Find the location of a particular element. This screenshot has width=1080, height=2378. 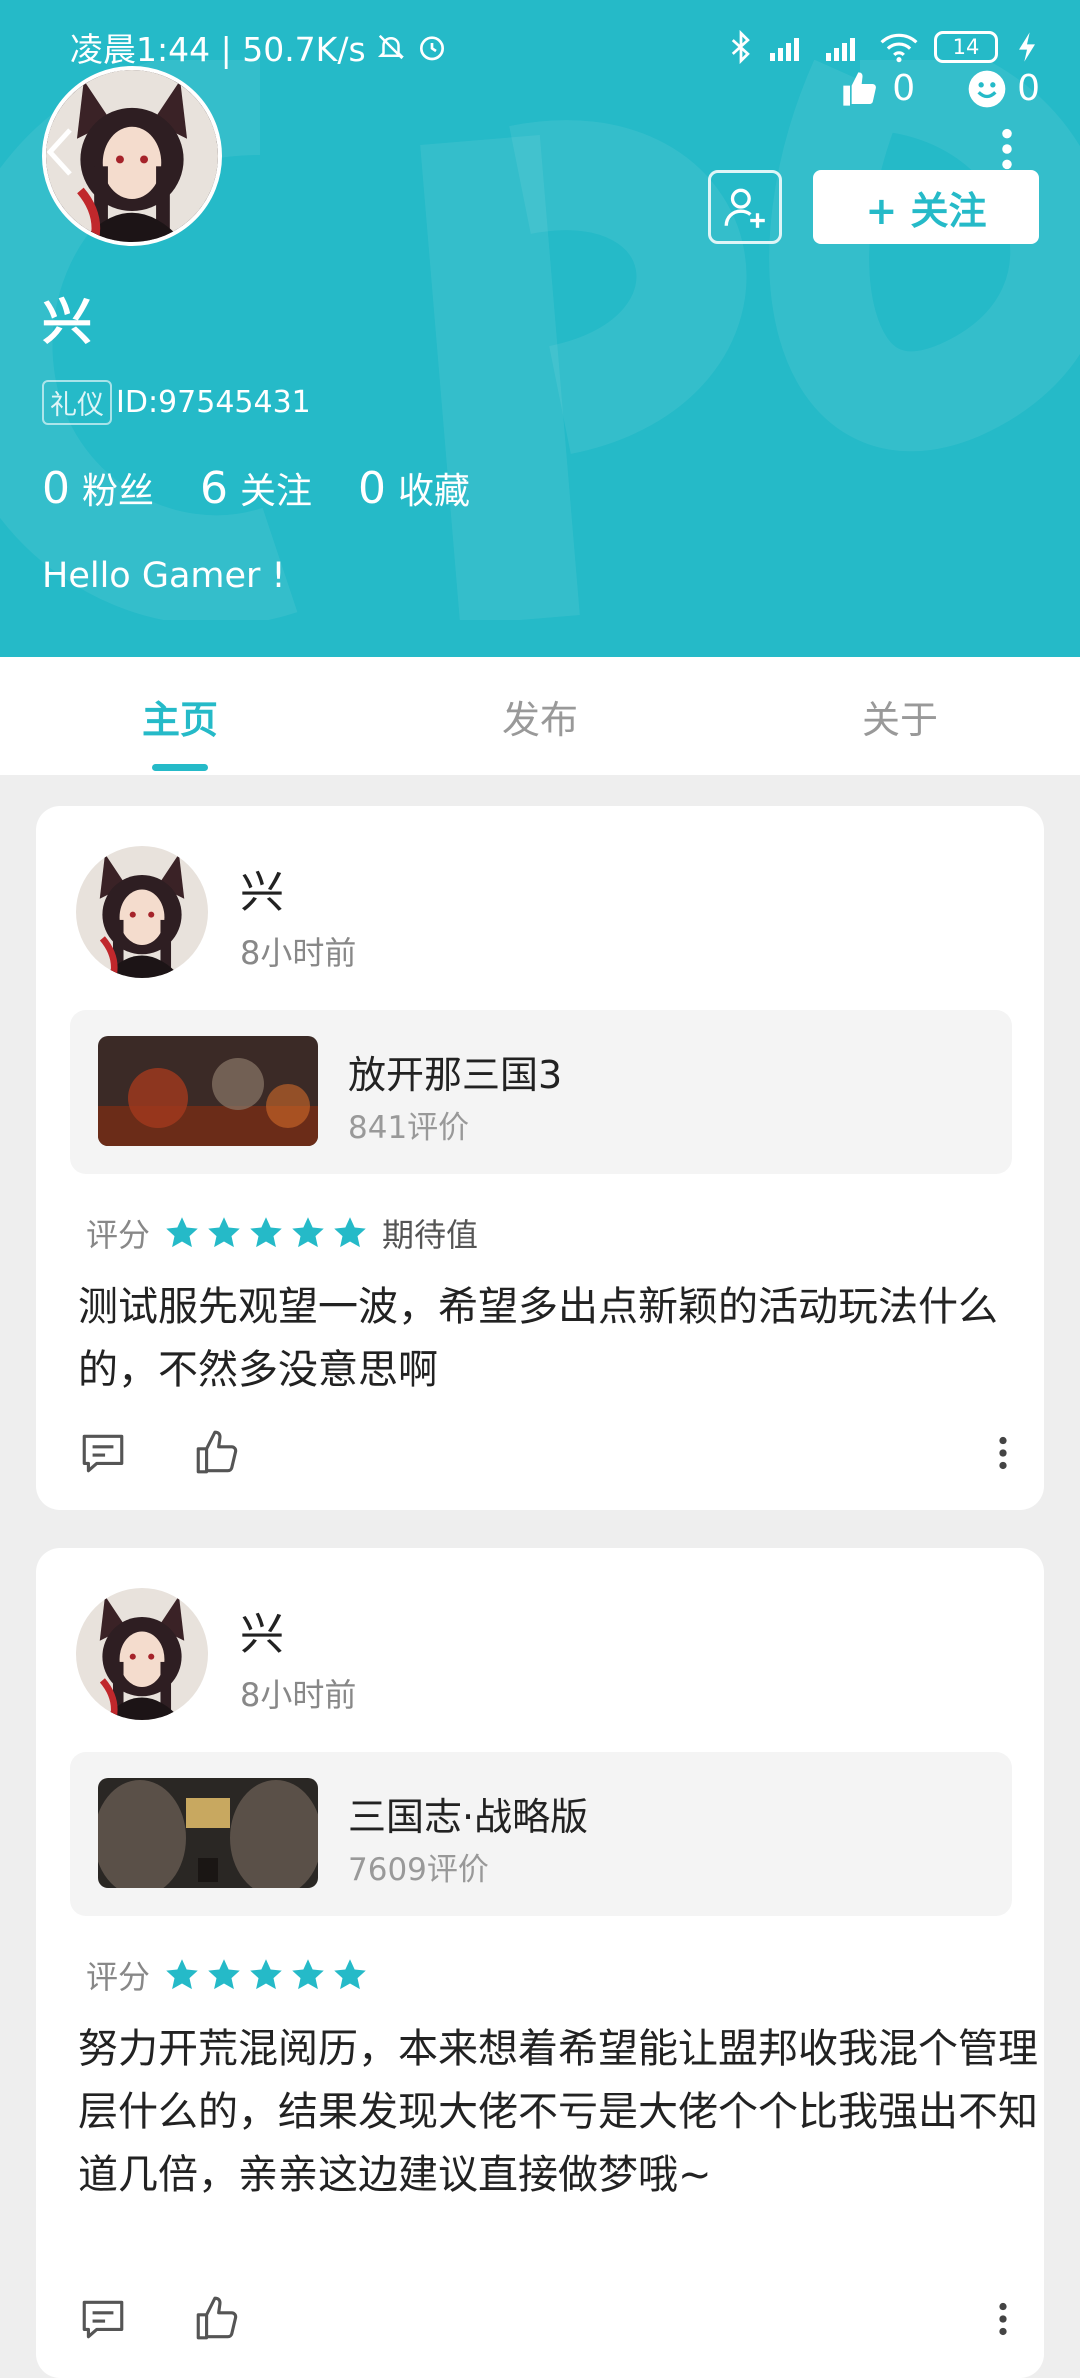

top-stats: 0 0 is located at coordinates (939, 88).